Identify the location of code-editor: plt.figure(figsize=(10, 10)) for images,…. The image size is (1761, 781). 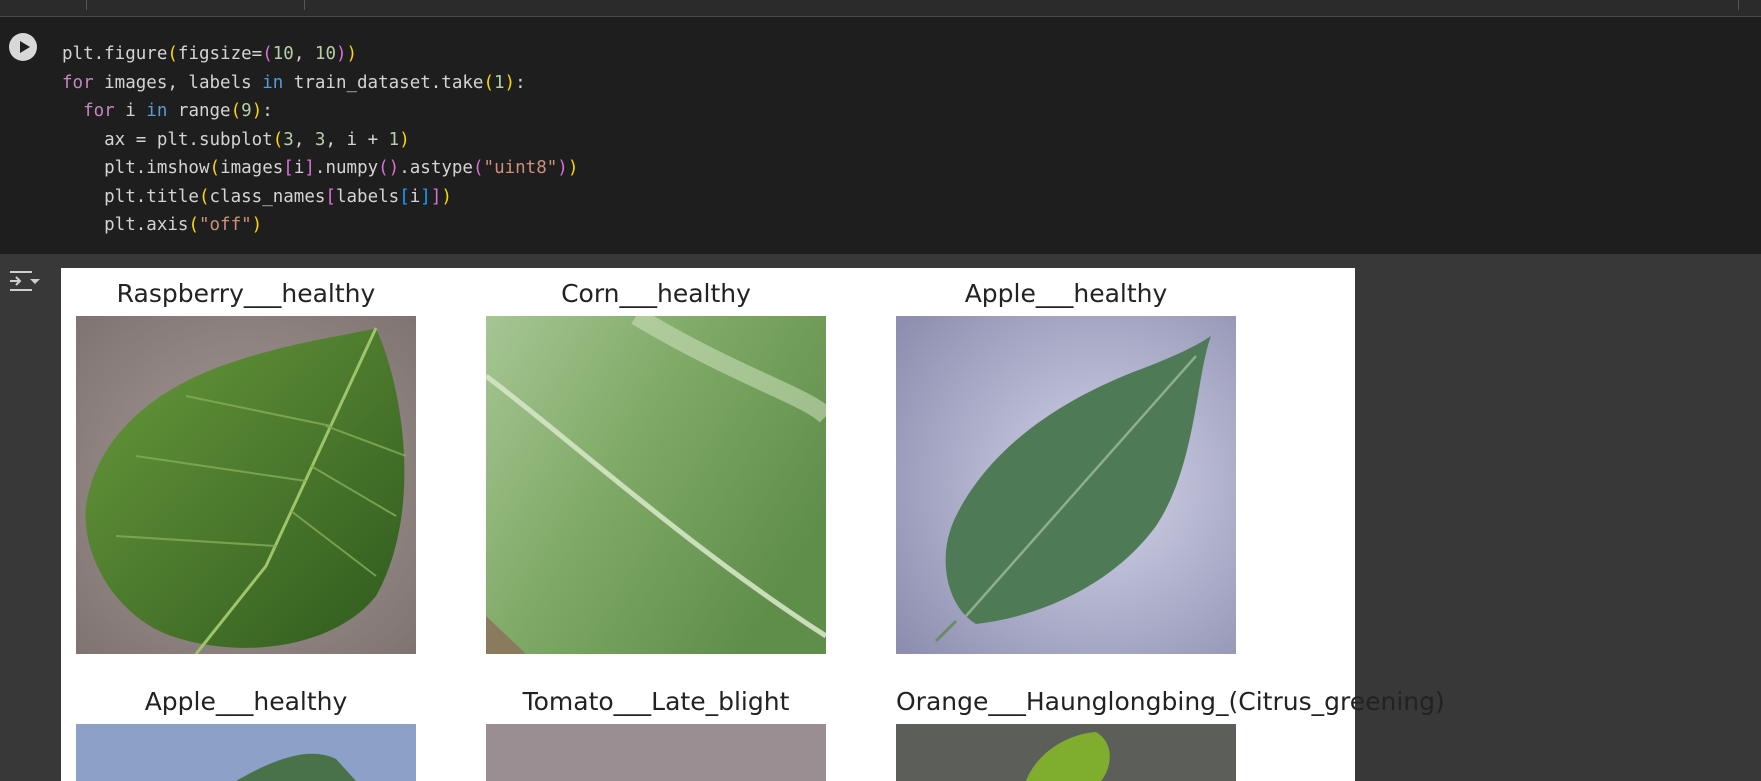
(320, 140).